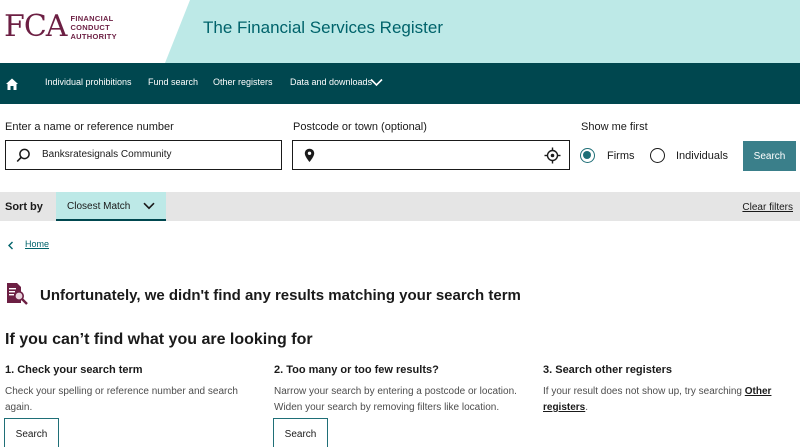 This screenshot has height=447, width=800. I want to click on search-button: Search, so click(769, 156).